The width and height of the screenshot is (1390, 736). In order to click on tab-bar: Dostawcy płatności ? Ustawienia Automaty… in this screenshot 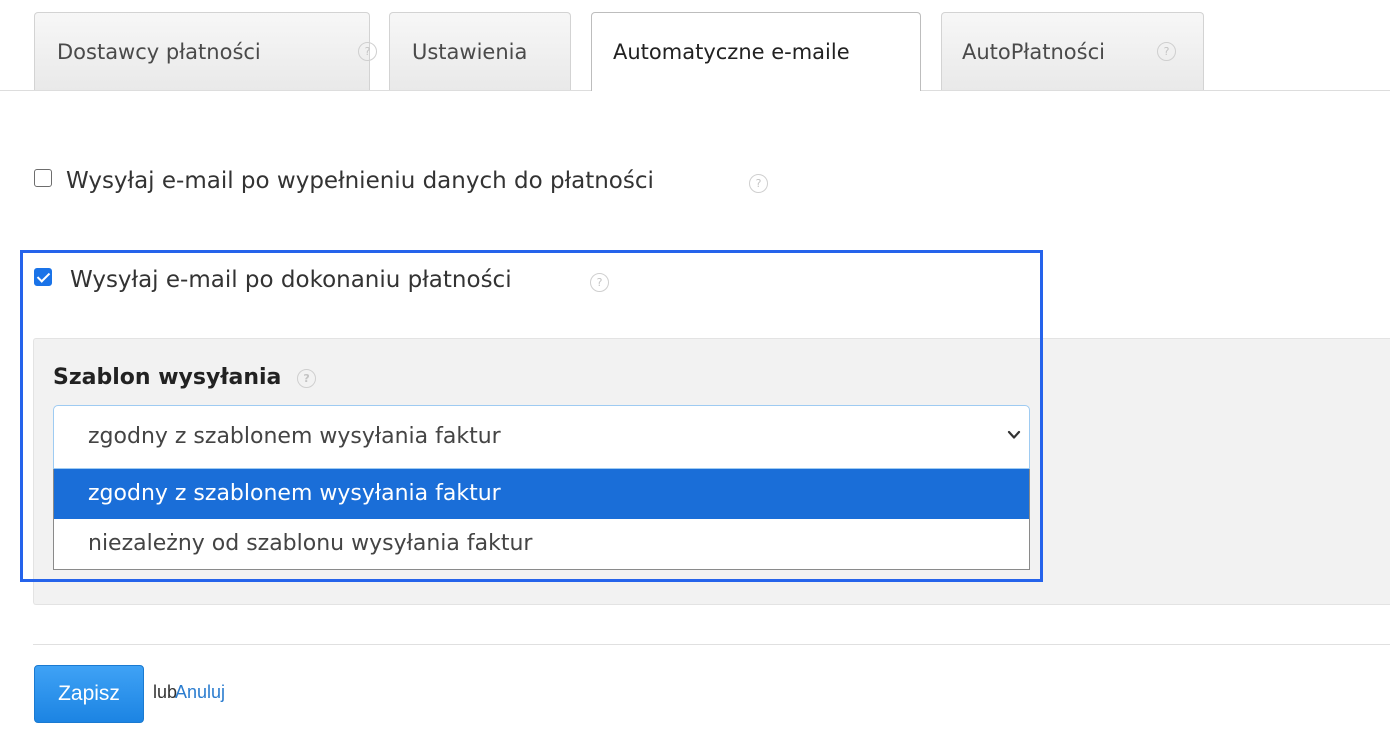, I will do `click(695, 45)`.